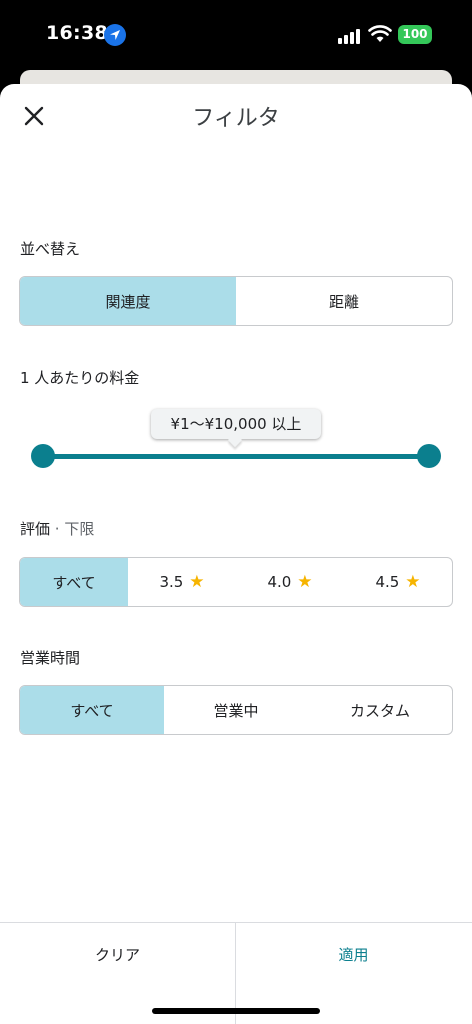  What do you see at coordinates (279, 582) in the screenshot?
I see `rating-value: 4.0` at bounding box center [279, 582].